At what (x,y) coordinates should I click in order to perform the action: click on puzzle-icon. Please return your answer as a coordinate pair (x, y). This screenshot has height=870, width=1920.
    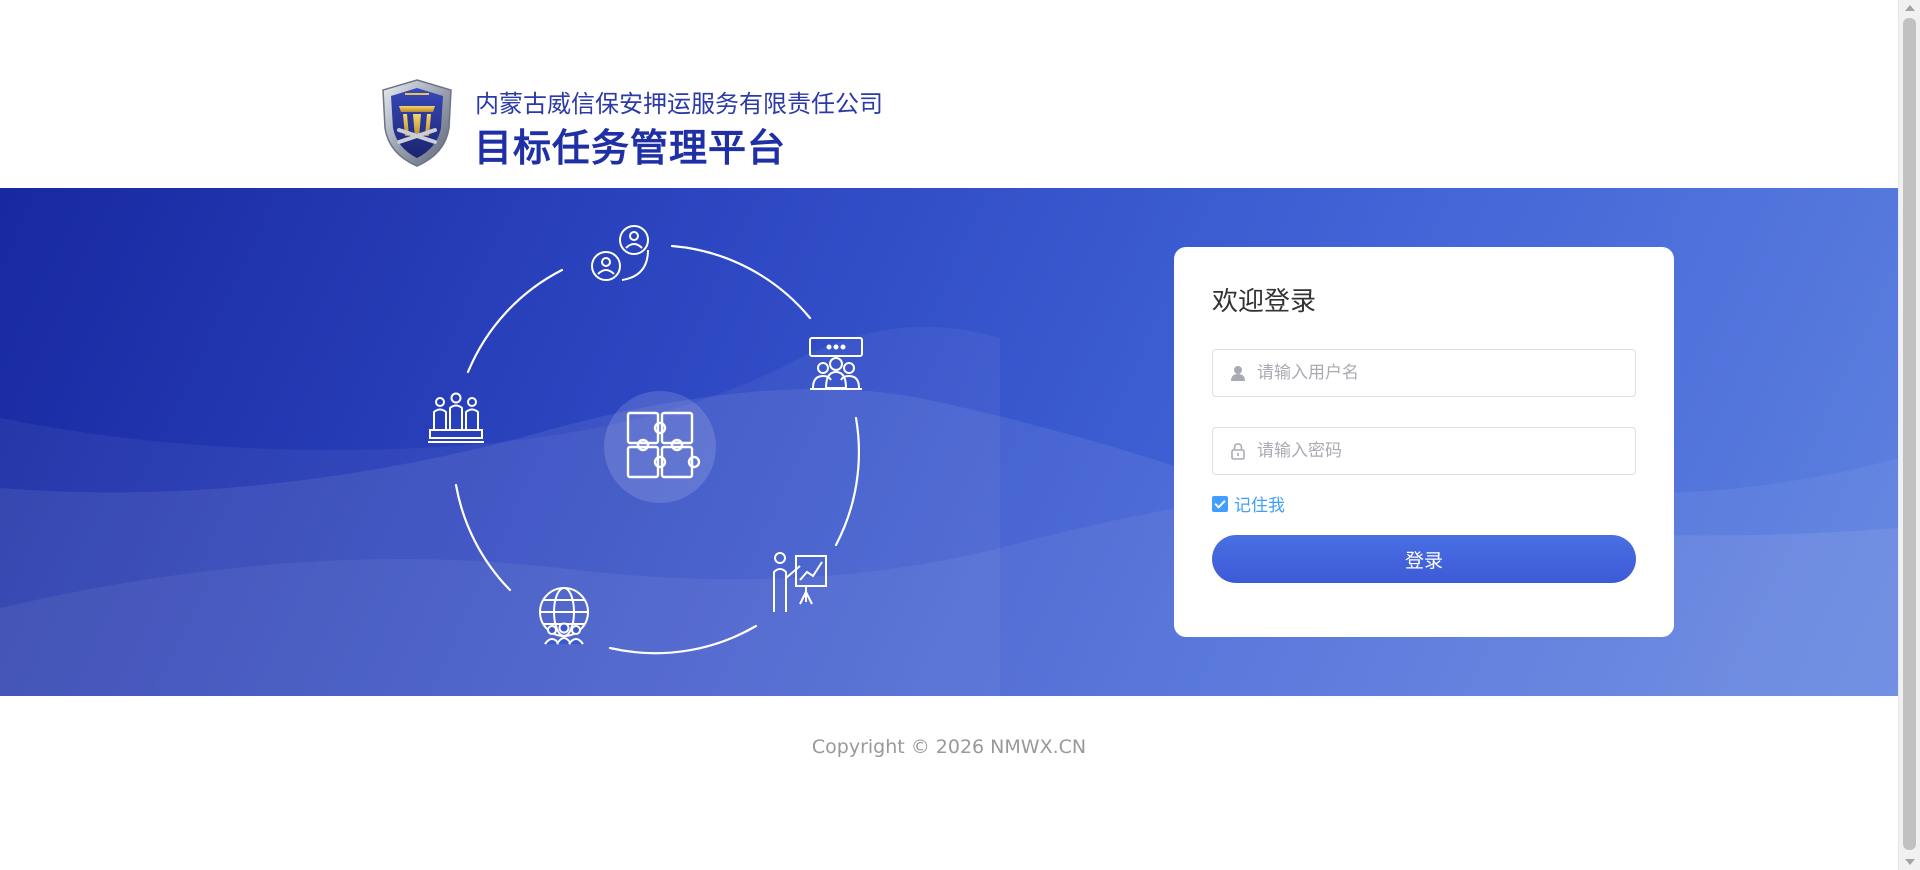
    Looking at the image, I should click on (660, 447).